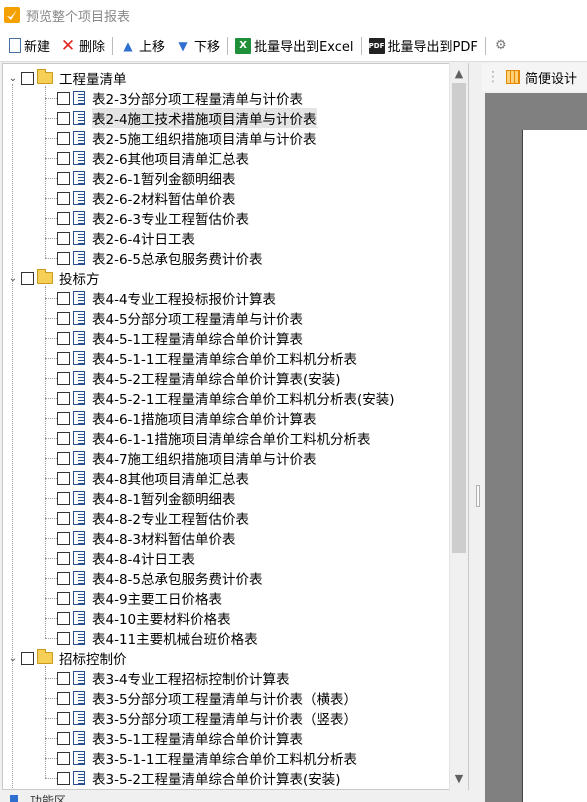 This screenshot has width=587, height=802. What do you see at coordinates (126, 558) in the screenshot?
I see `tree-item-row: 表4-8-4计日工表` at bounding box center [126, 558].